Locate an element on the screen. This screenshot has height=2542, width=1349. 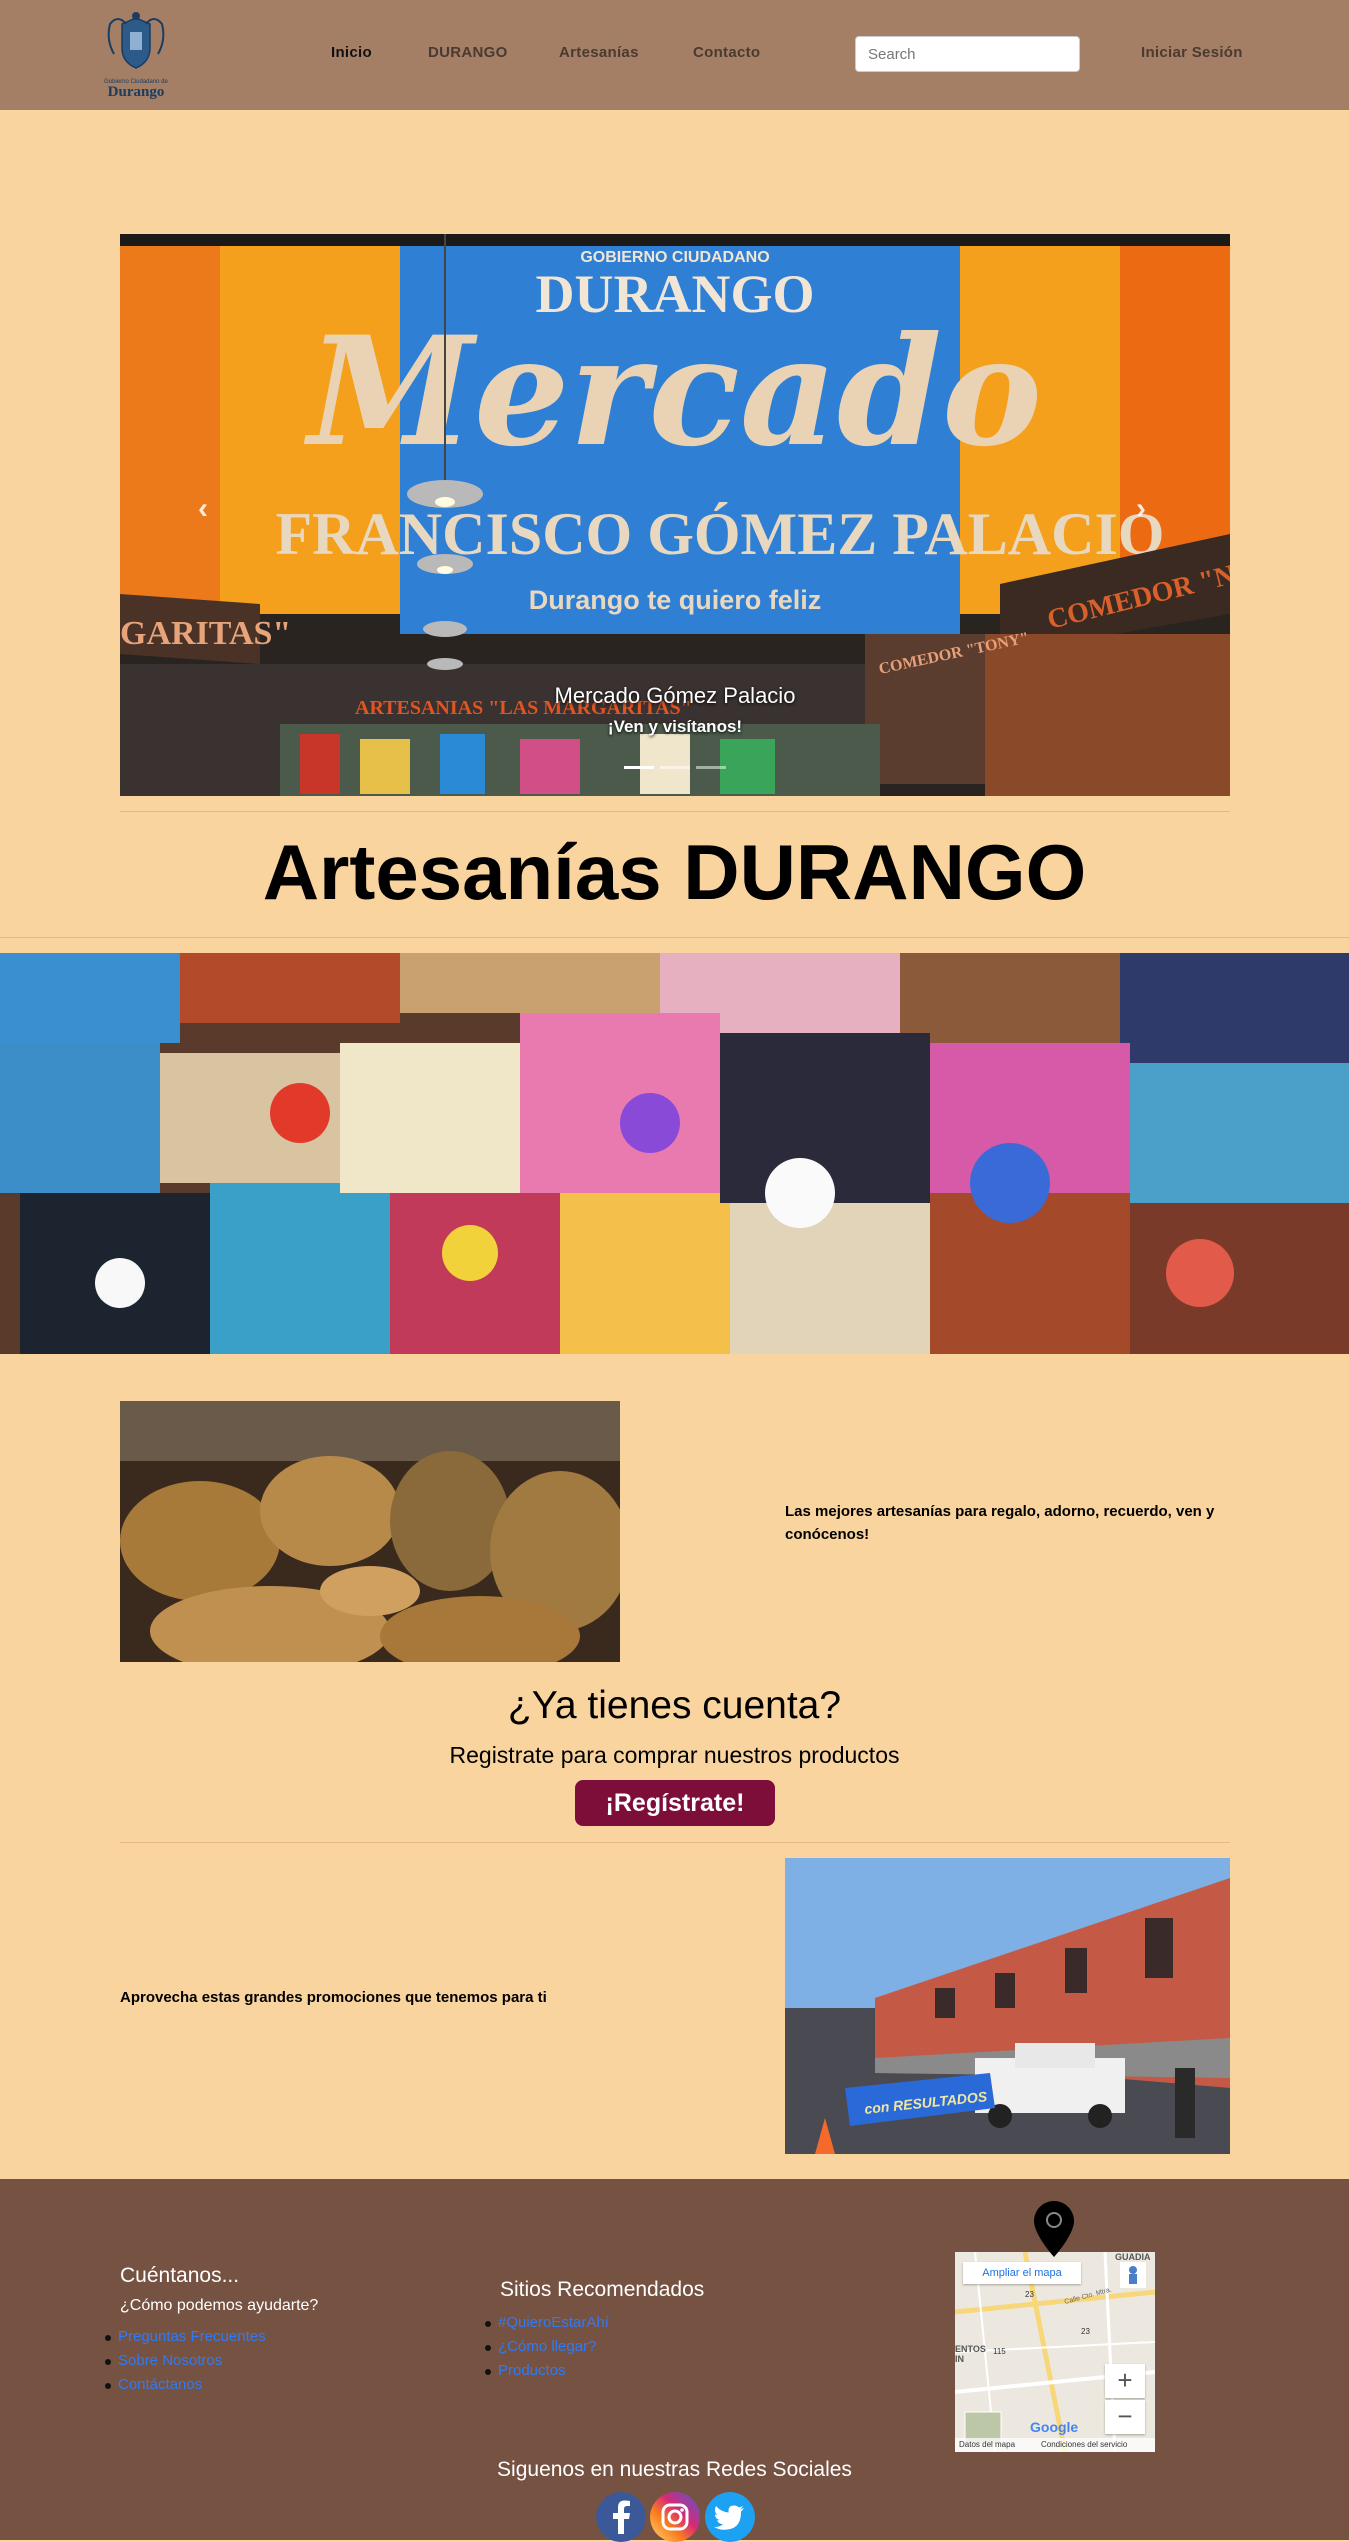
footer-col2-list: #QuieroEstarAhí ¿Cómo llegar? Productos is located at coordinates (547, 2347).